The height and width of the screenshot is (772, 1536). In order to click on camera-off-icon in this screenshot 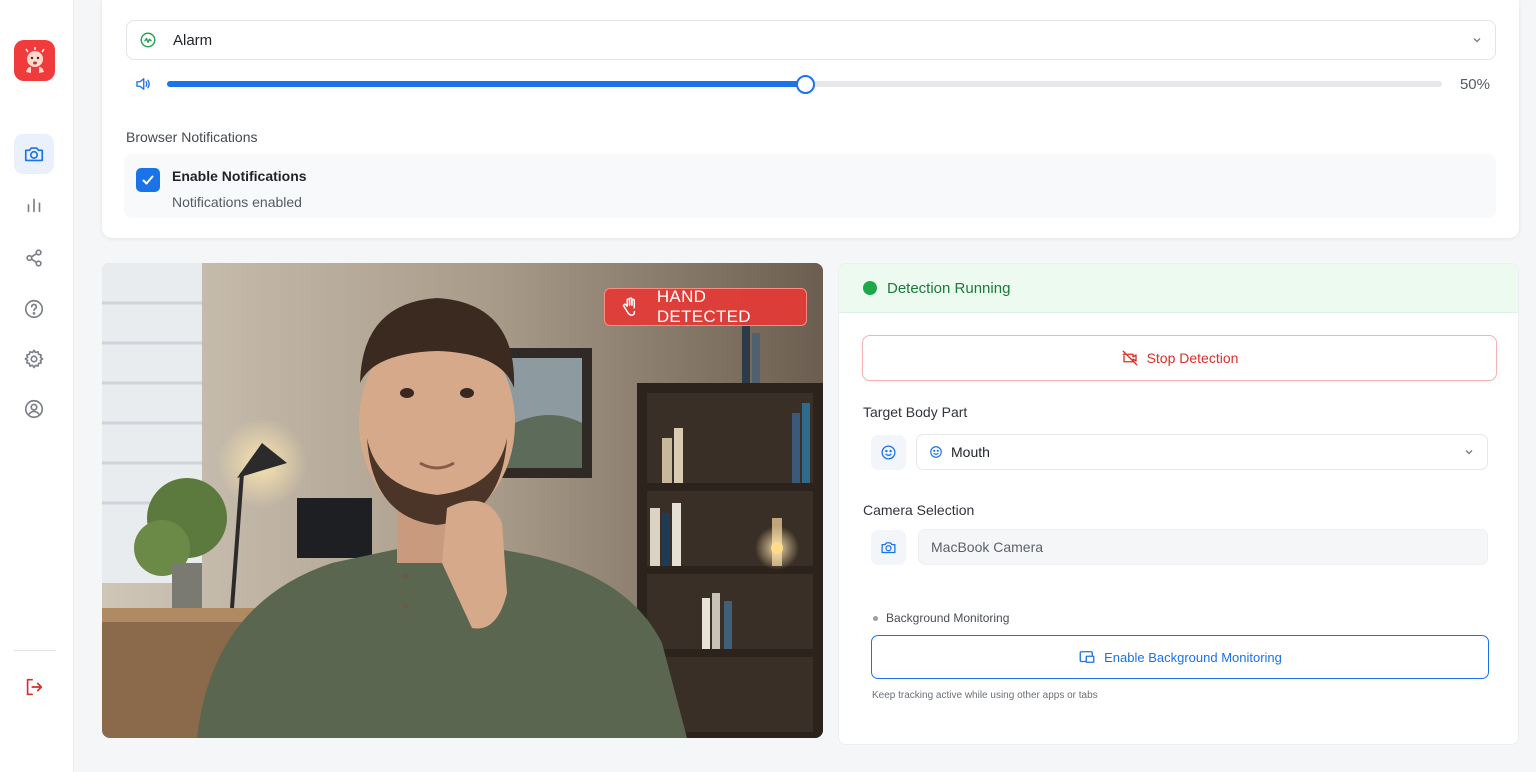, I will do `click(1130, 358)`.